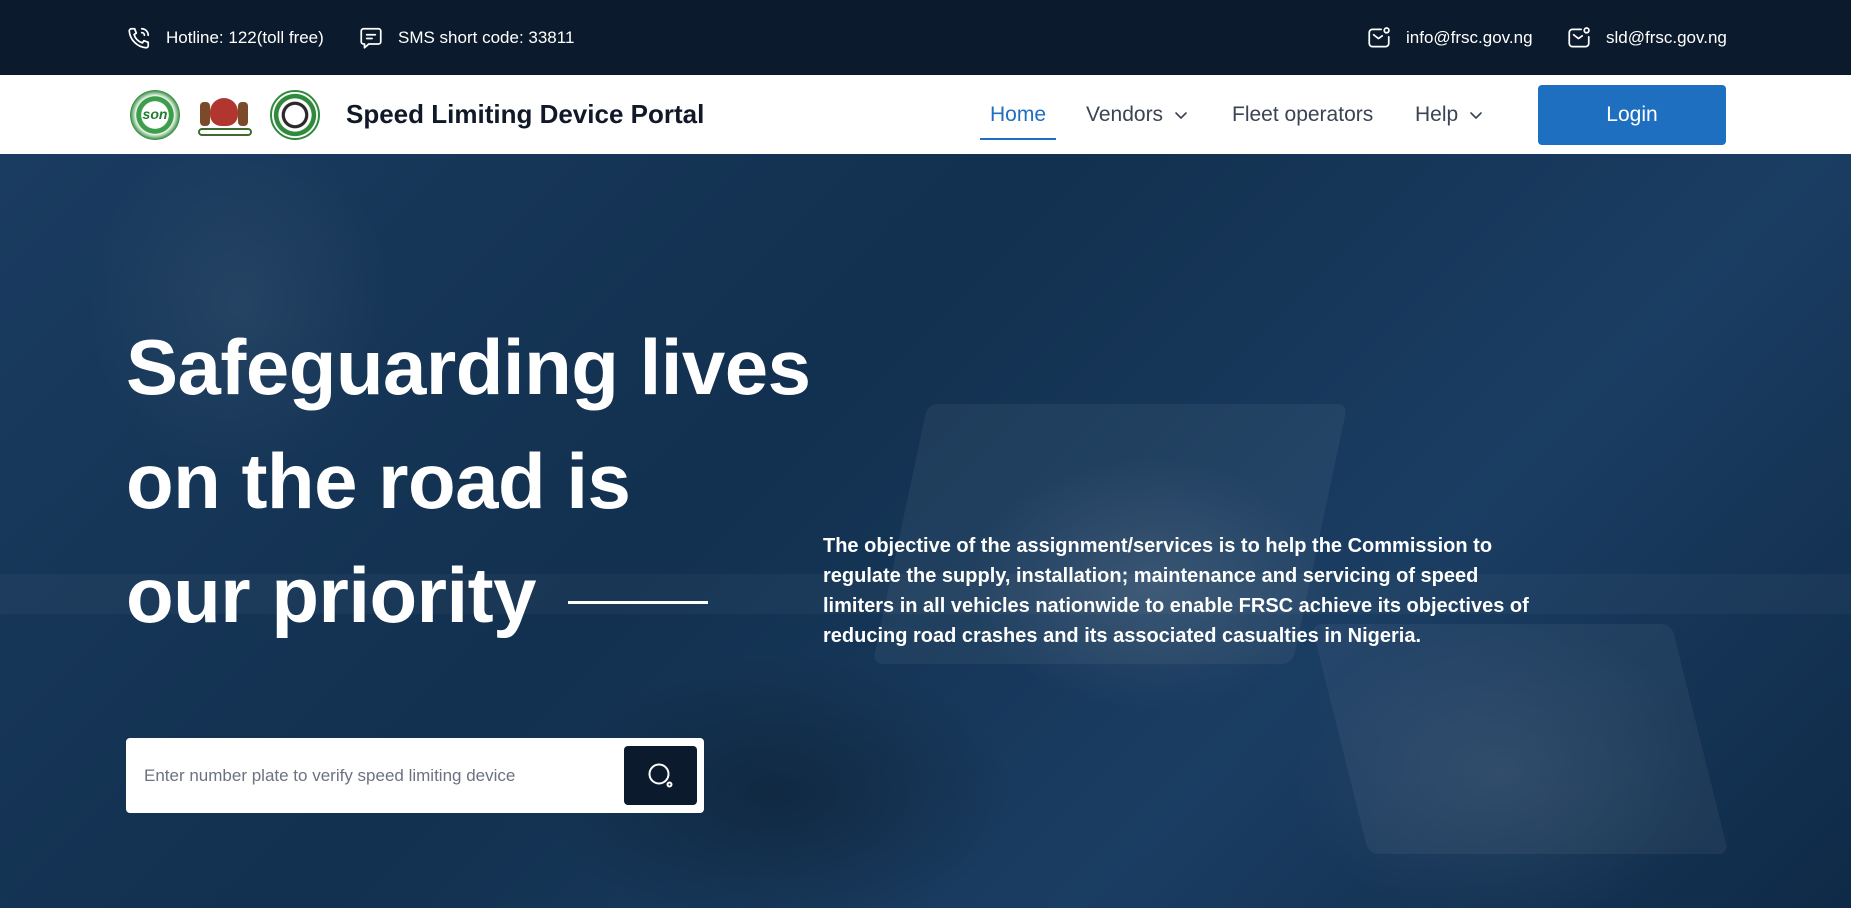 The height and width of the screenshot is (908, 1851). What do you see at coordinates (468, 367) in the screenshot?
I see `headline-line-1: Safeguarding lives` at bounding box center [468, 367].